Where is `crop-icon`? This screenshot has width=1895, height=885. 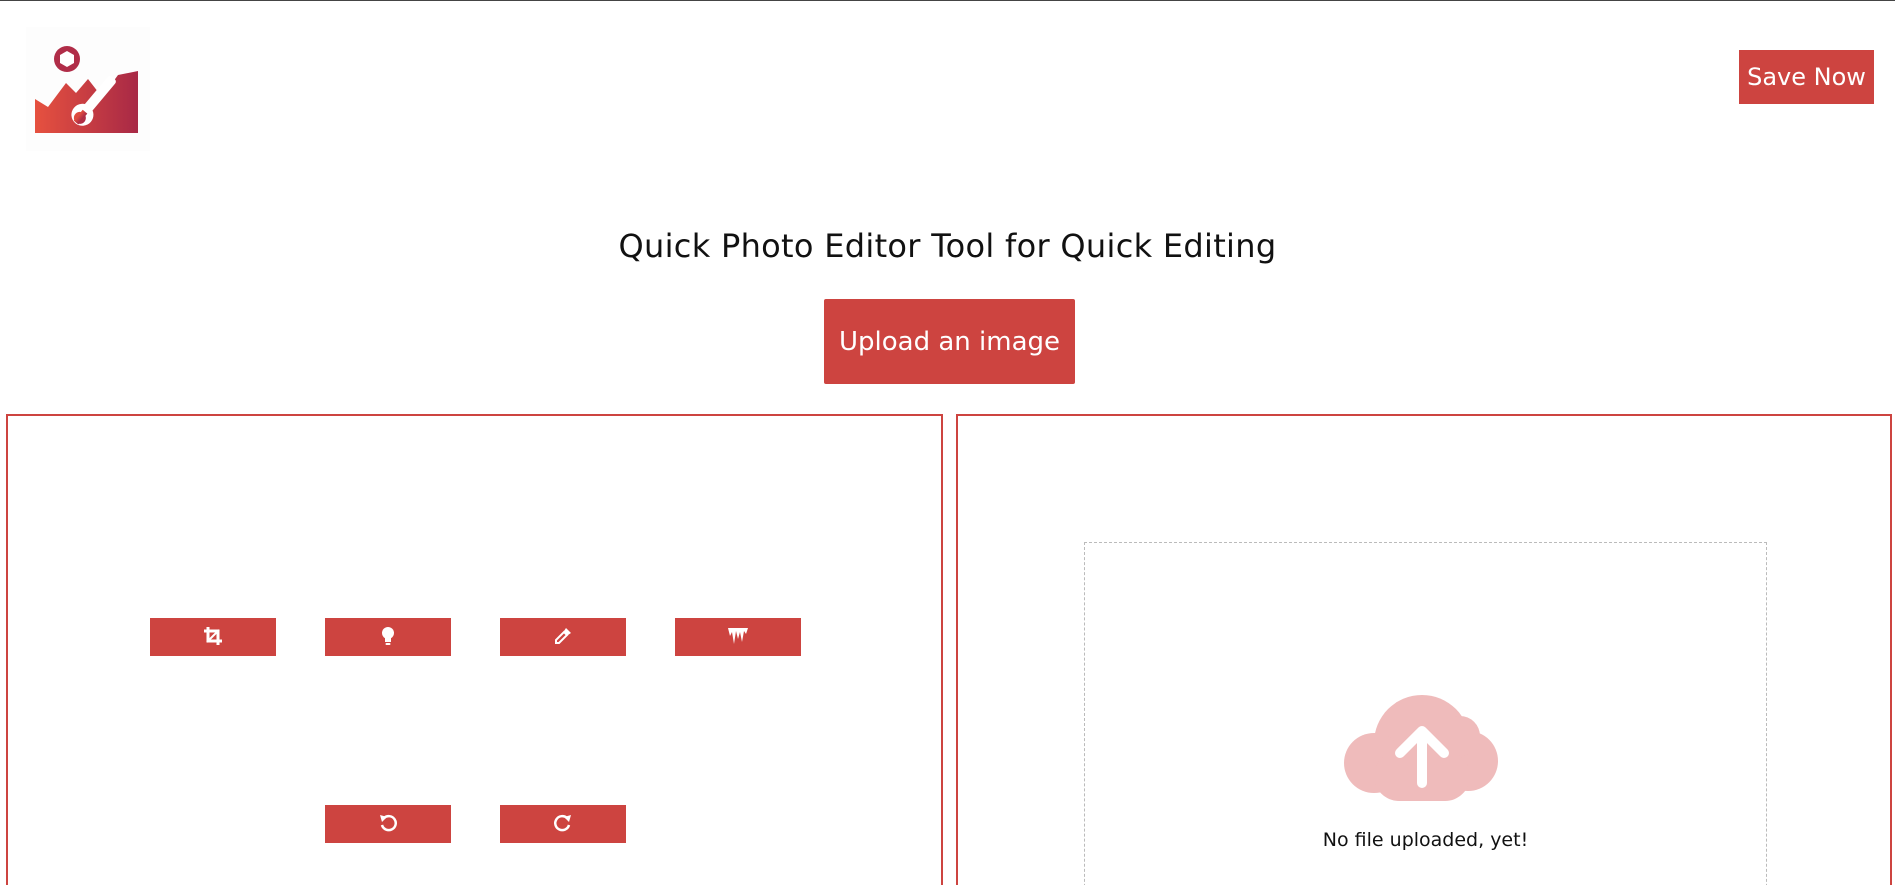 crop-icon is located at coordinates (213, 637).